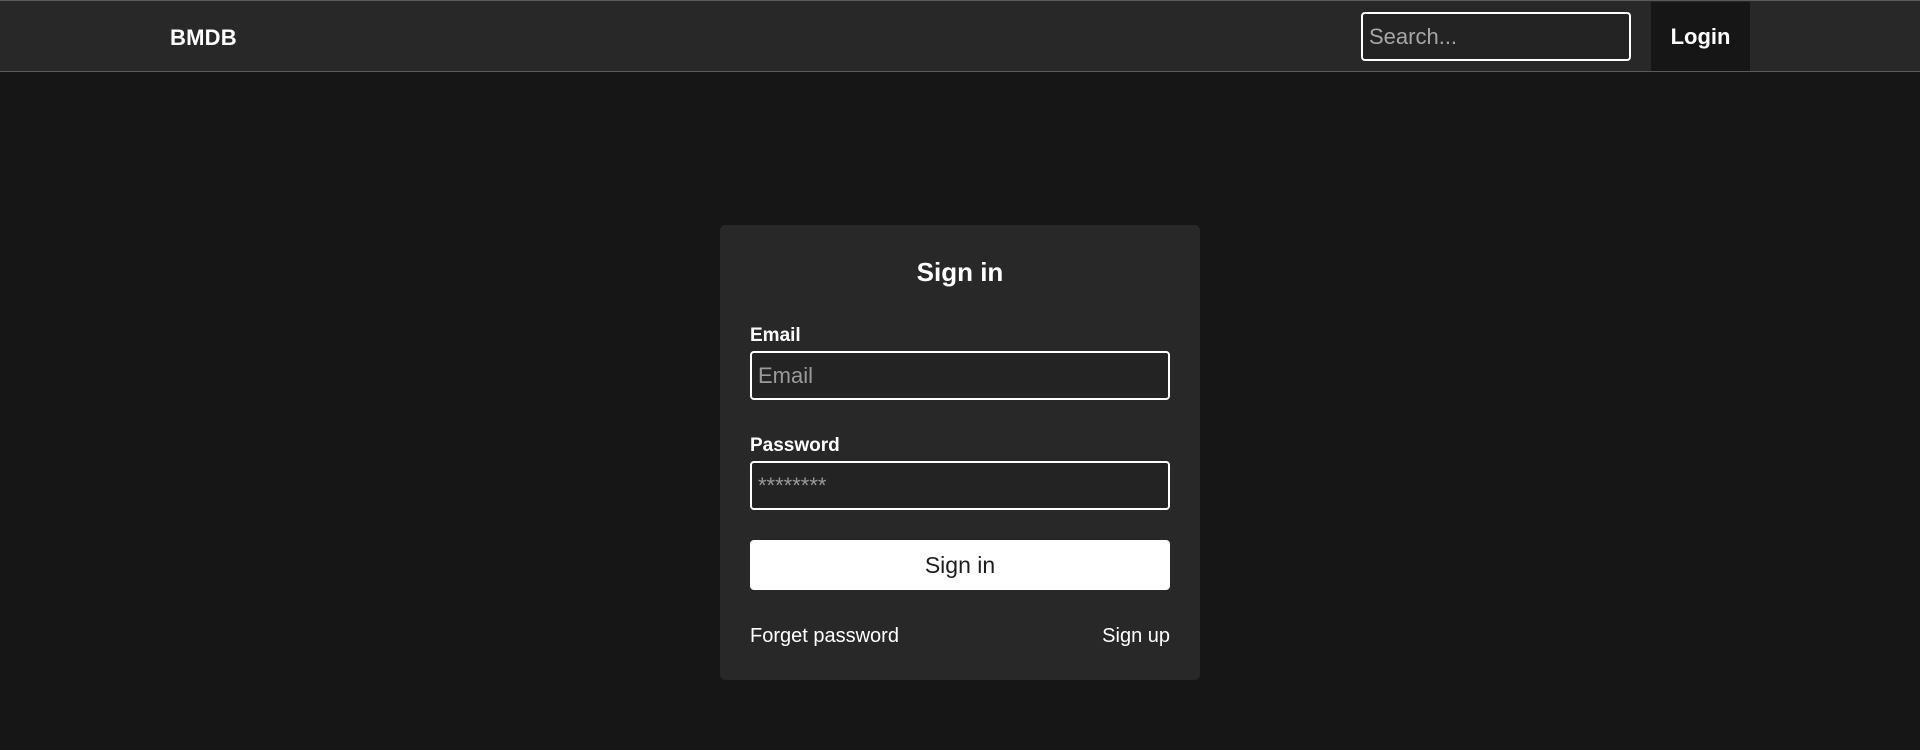  What do you see at coordinates (203, 38) in the screenshot?
I see `brand-logo: BMDB` at bounding box center [203, 38].